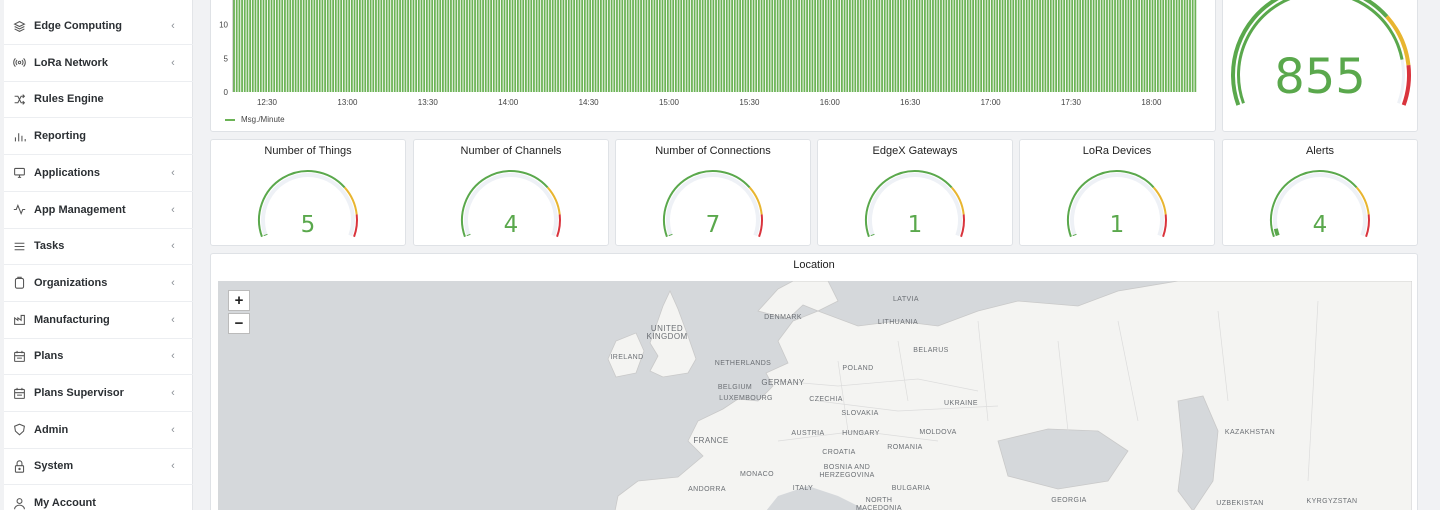 The width and height of the screenshot is (1440, 510). What do you see at coordinates (19, 283) in the screenshot?
I see `clipboard-icon` at bounding box center [19, 283].